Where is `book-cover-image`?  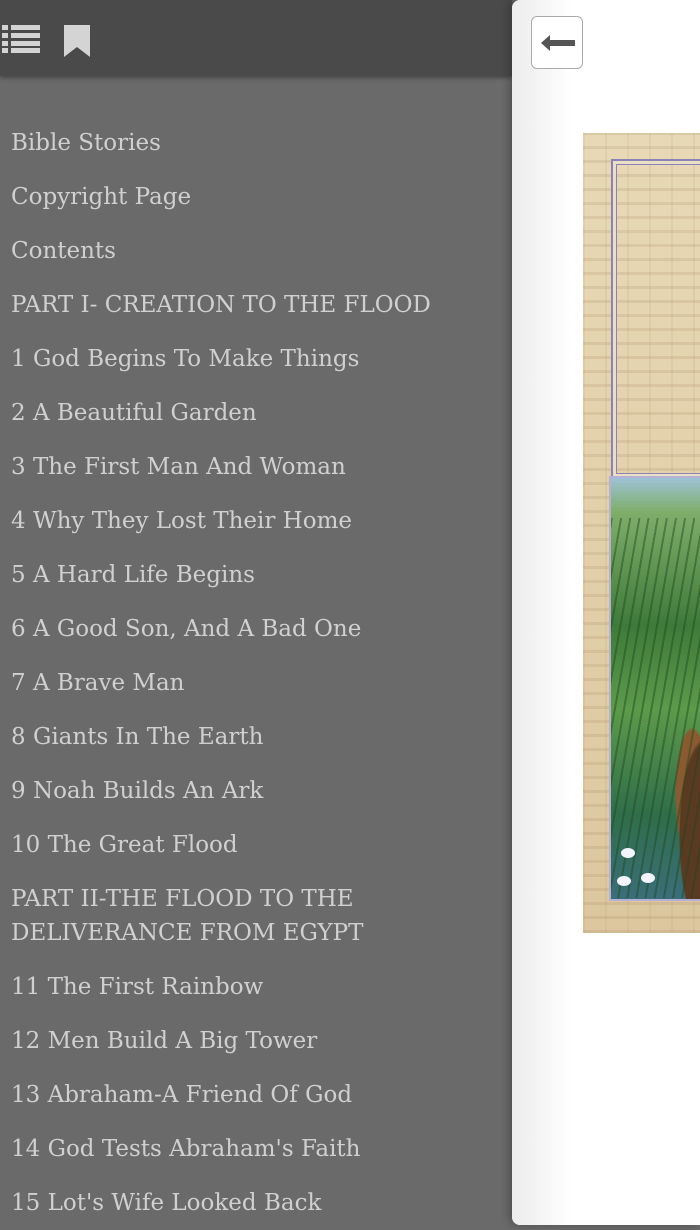
book-cover-image is located at coordinates (641, 533).